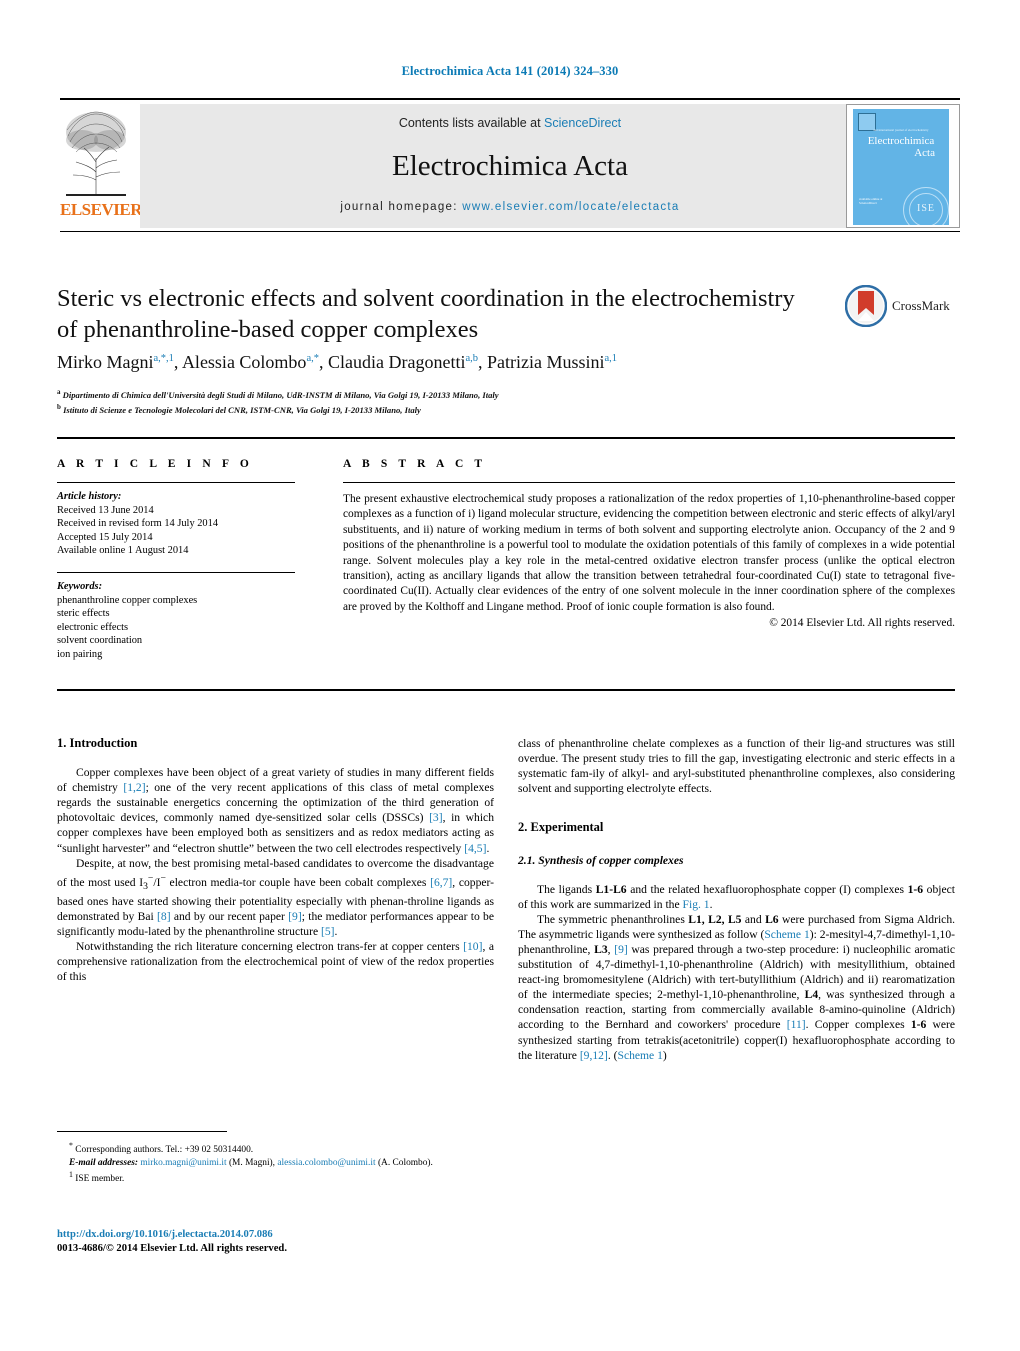 The image size is (1020, 1351). What do you see at coordinates (570, 207) in the screenshot?
I see `homepage-url: www.elsevier.com/locate/electacta` at bounding box center [570, 207].